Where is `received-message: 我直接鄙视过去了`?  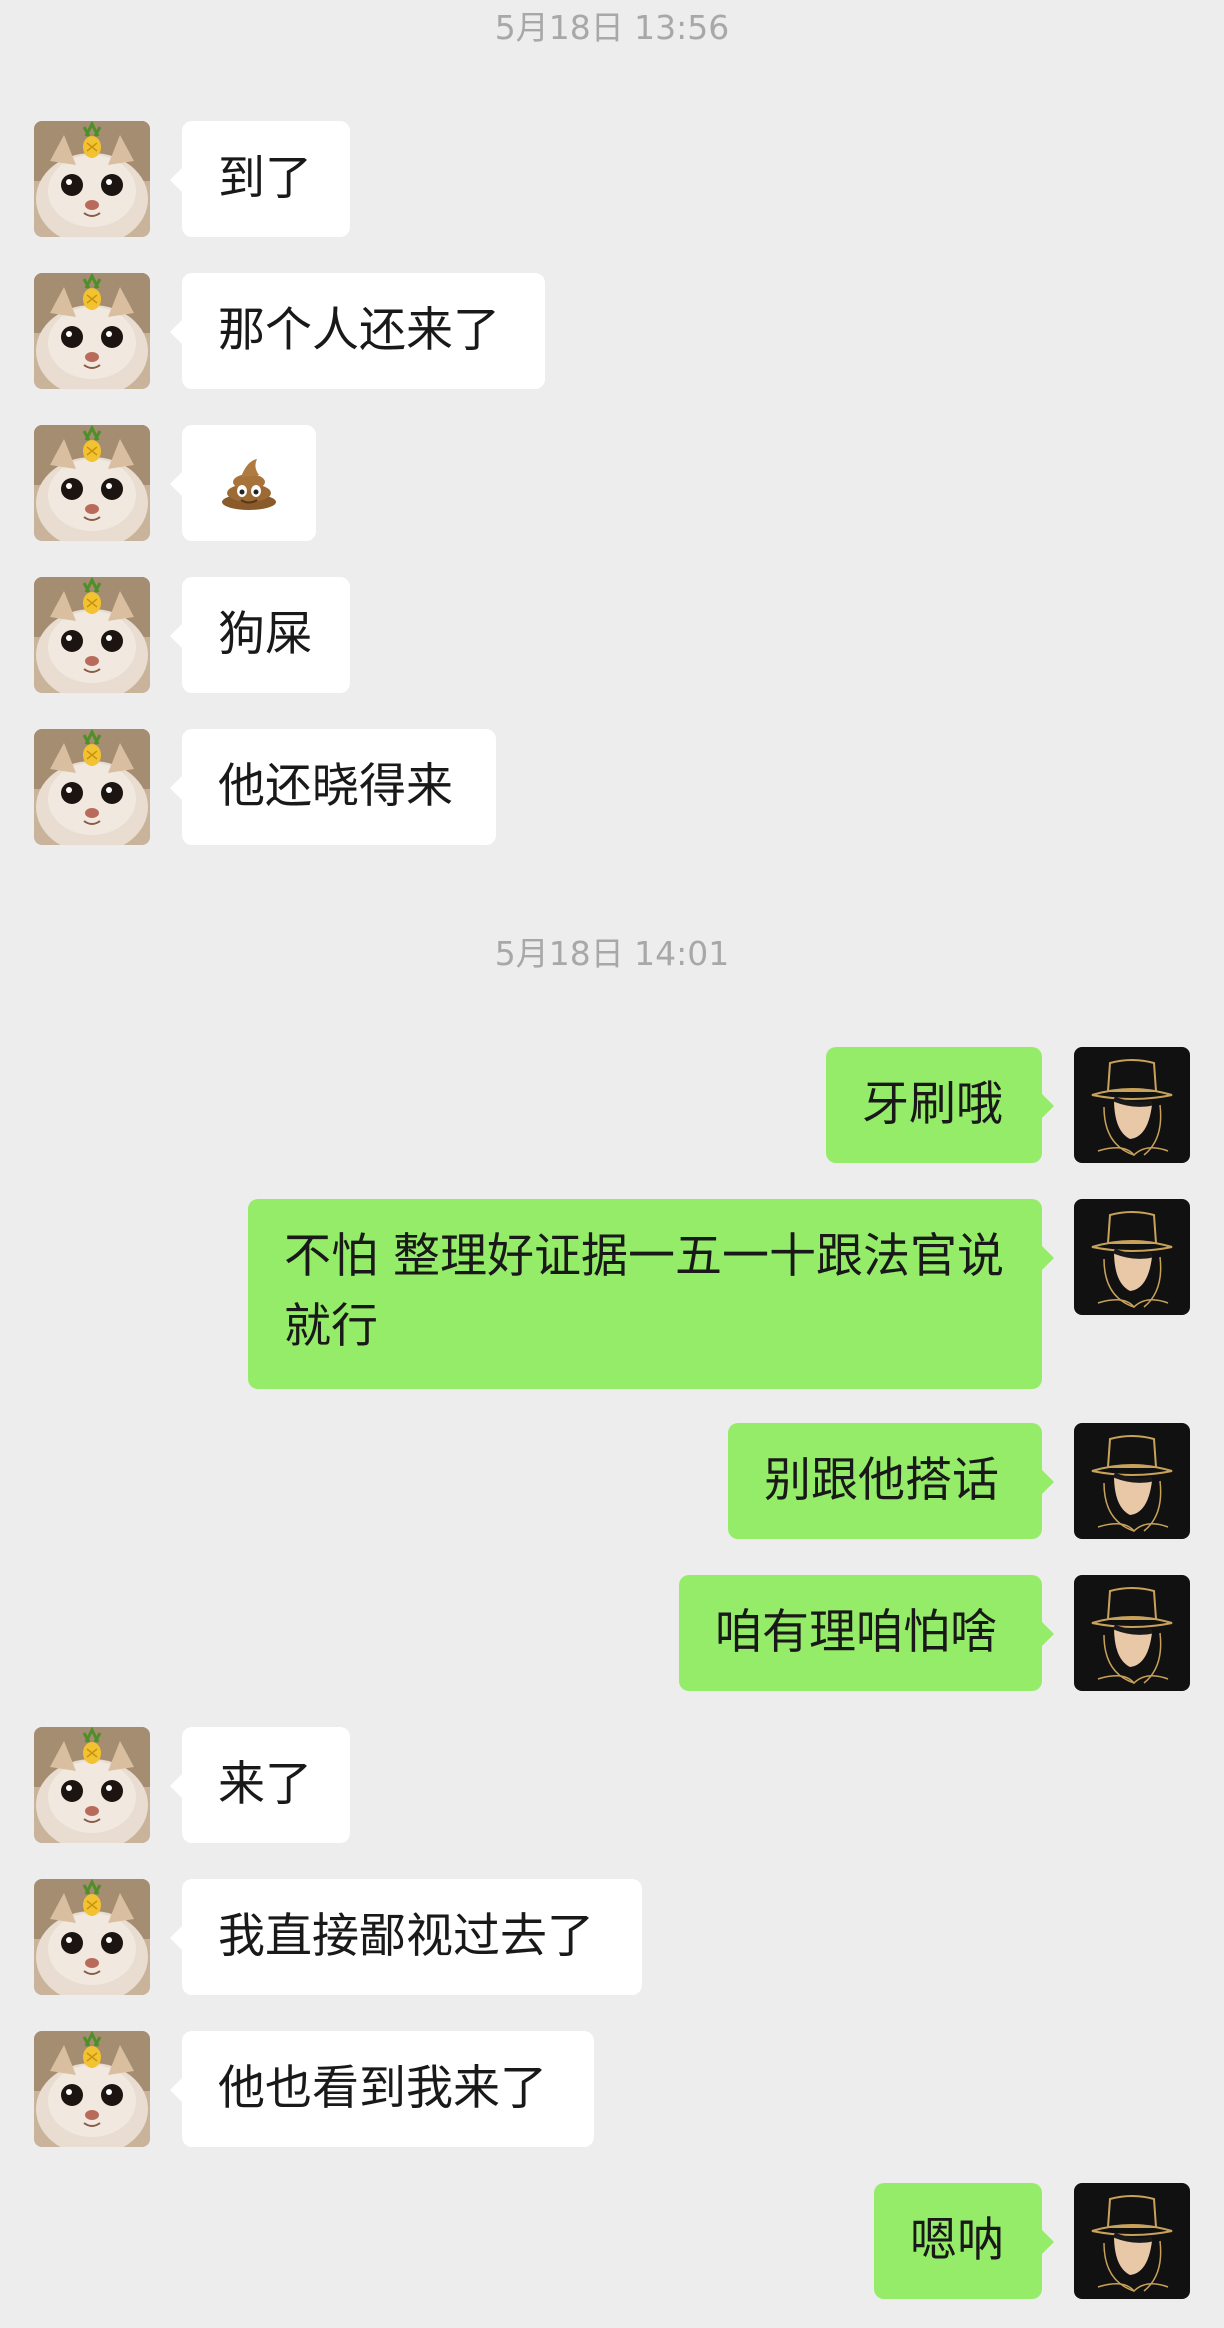 received-message: 我直接鄙视过去了 is located at coordinates (406, 1937).